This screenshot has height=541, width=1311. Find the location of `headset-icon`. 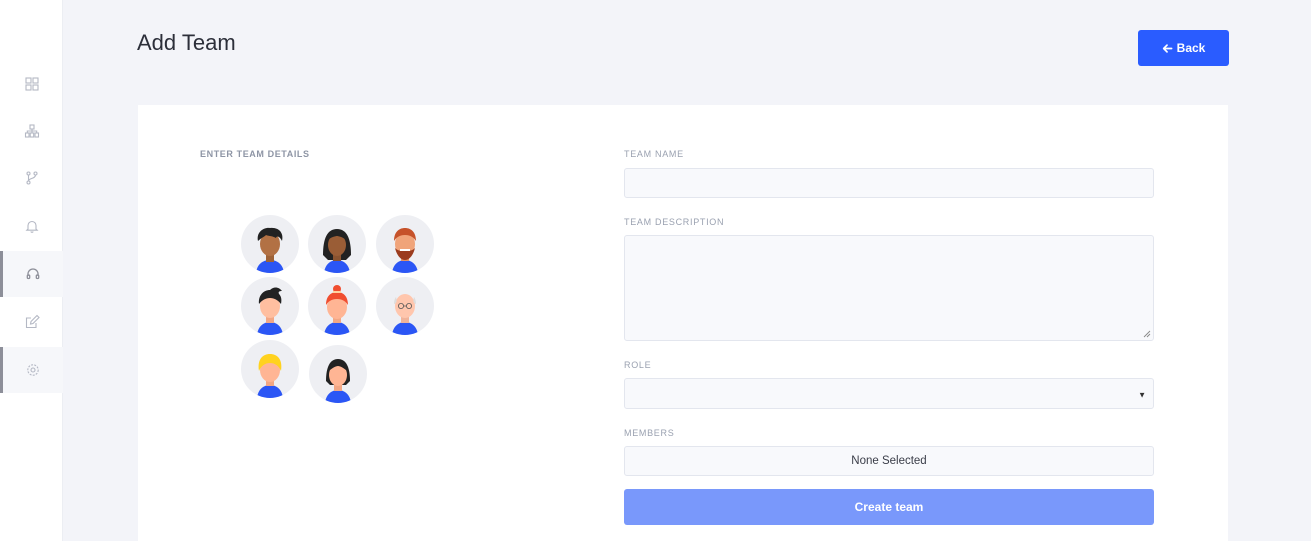

headset-icon is located at coordinates (33, 274).